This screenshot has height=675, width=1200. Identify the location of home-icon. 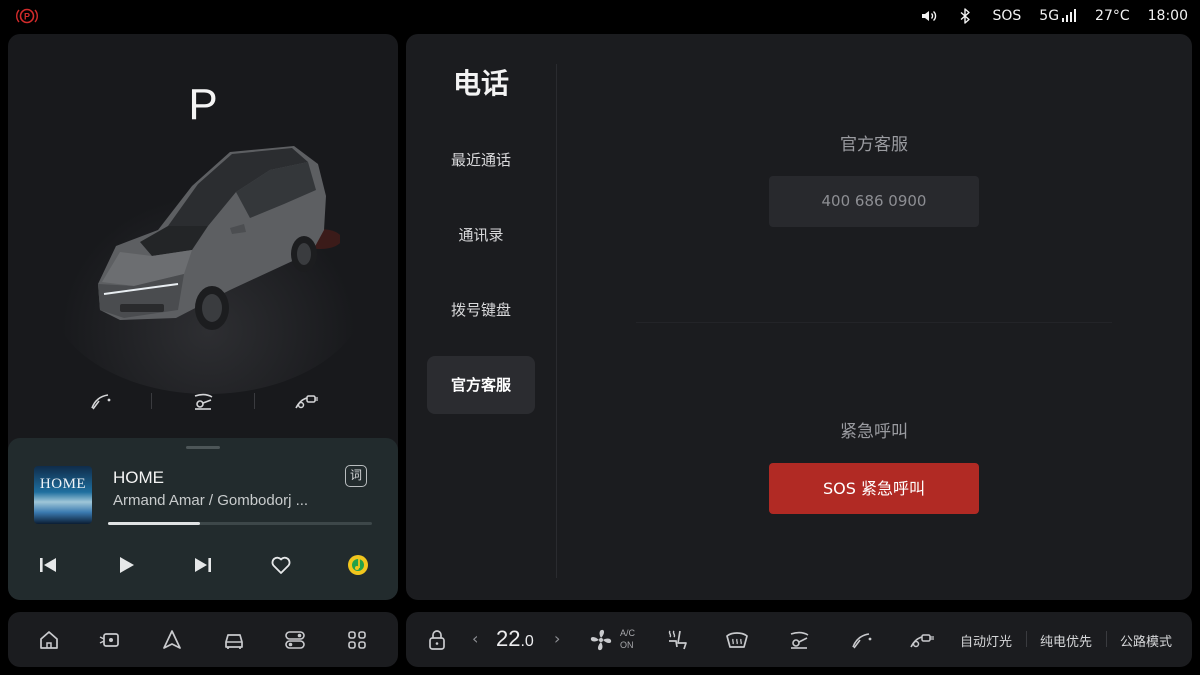
(49, 640).